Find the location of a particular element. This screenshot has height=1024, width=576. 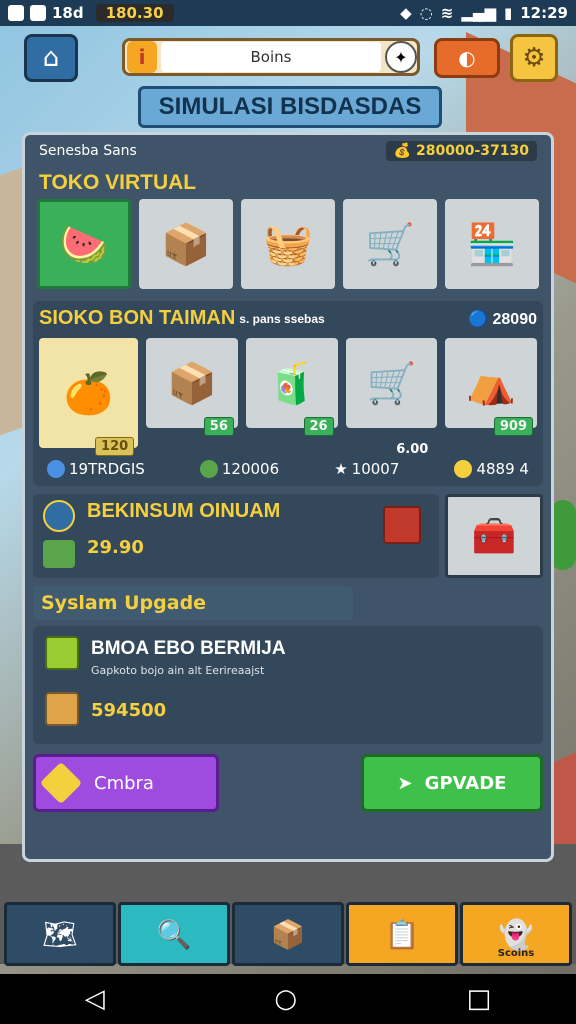

stat-coins: 4889 4 is located at coordinates (491, 469).